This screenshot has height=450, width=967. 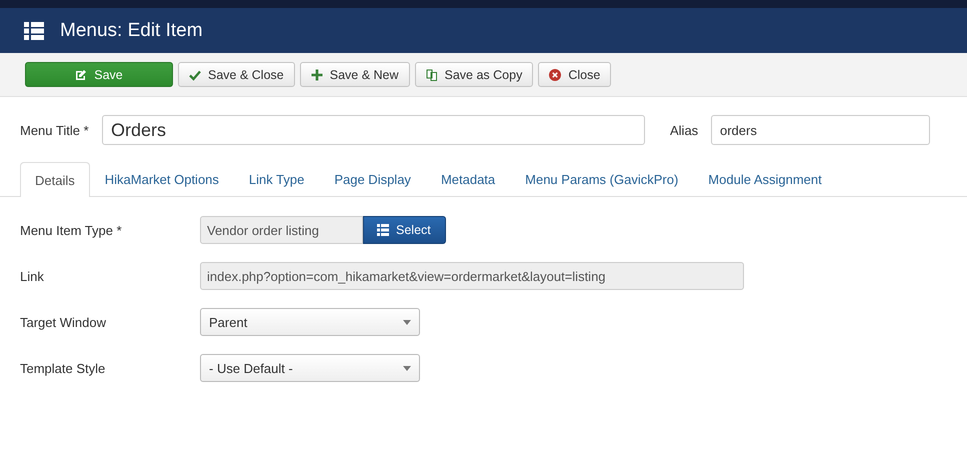 What do you see at coordinates (162, 179) in the screenshot?
I see `tab: HikaMarket Options` at bounding box center [162, 179].